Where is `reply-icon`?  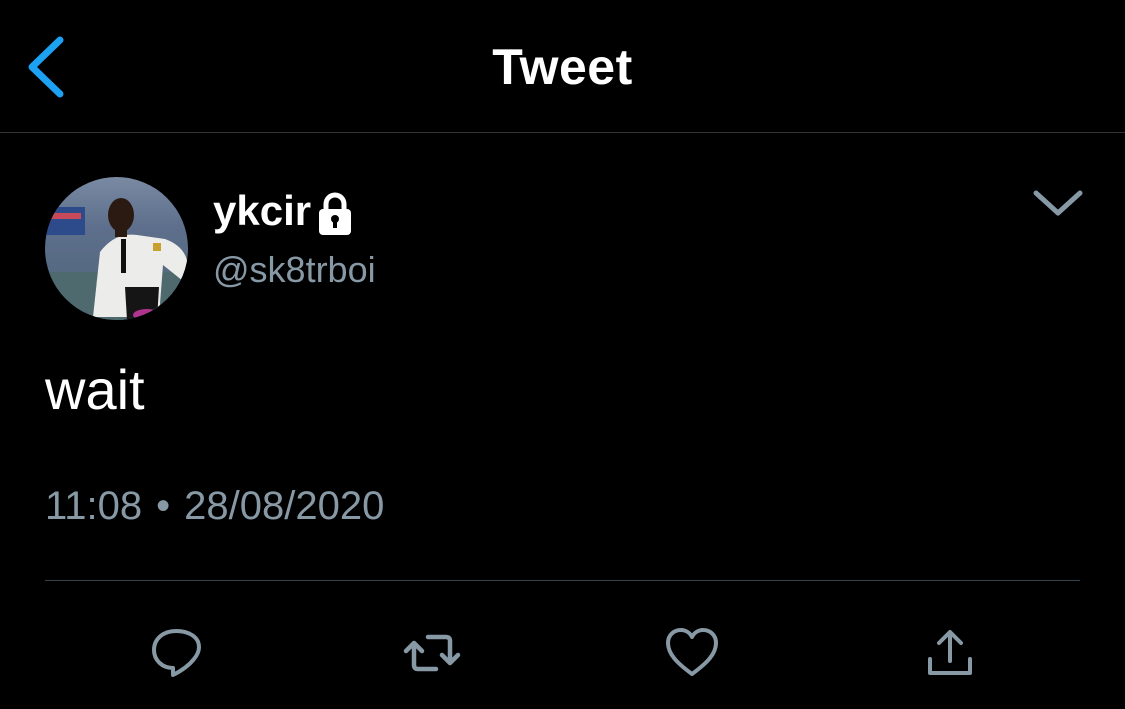
reply-icon is located at coordinates (176, 653).